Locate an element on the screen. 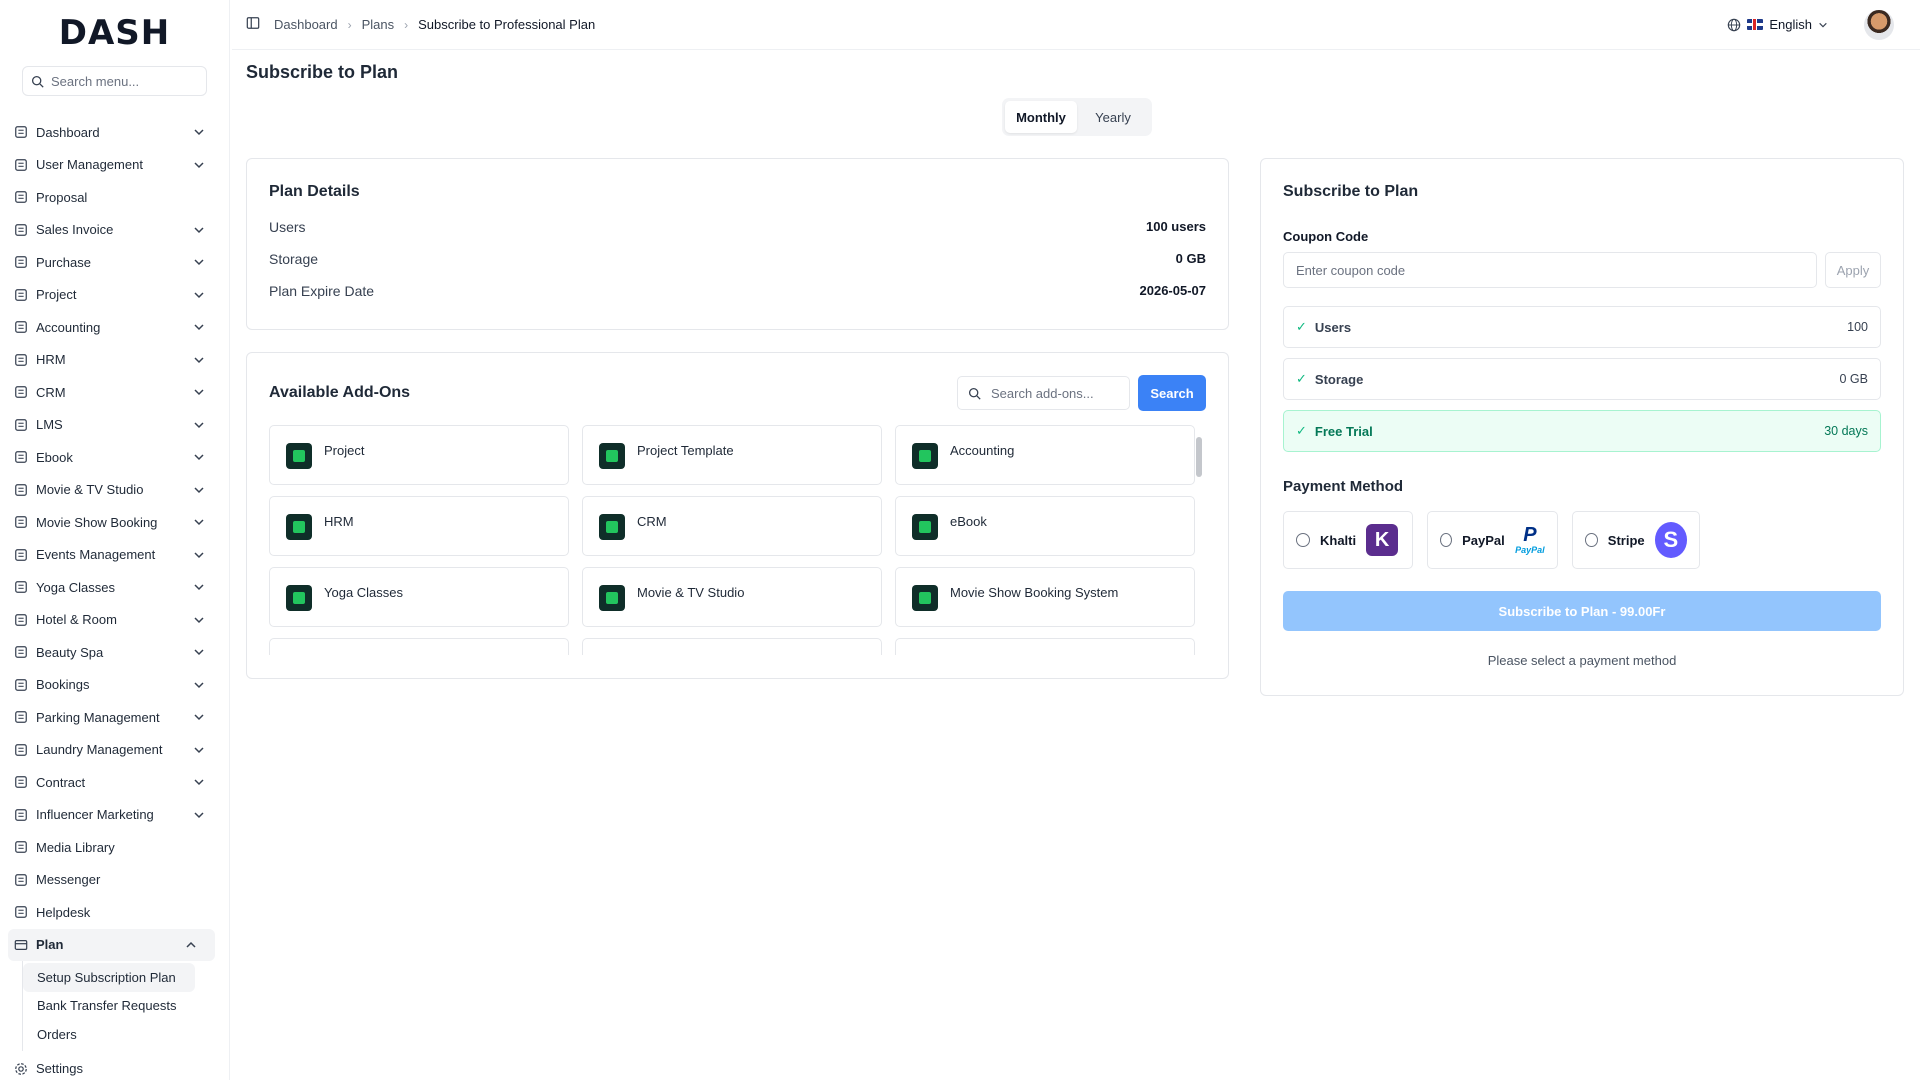  addon-card: CRM is located at coordinates (732, 526).